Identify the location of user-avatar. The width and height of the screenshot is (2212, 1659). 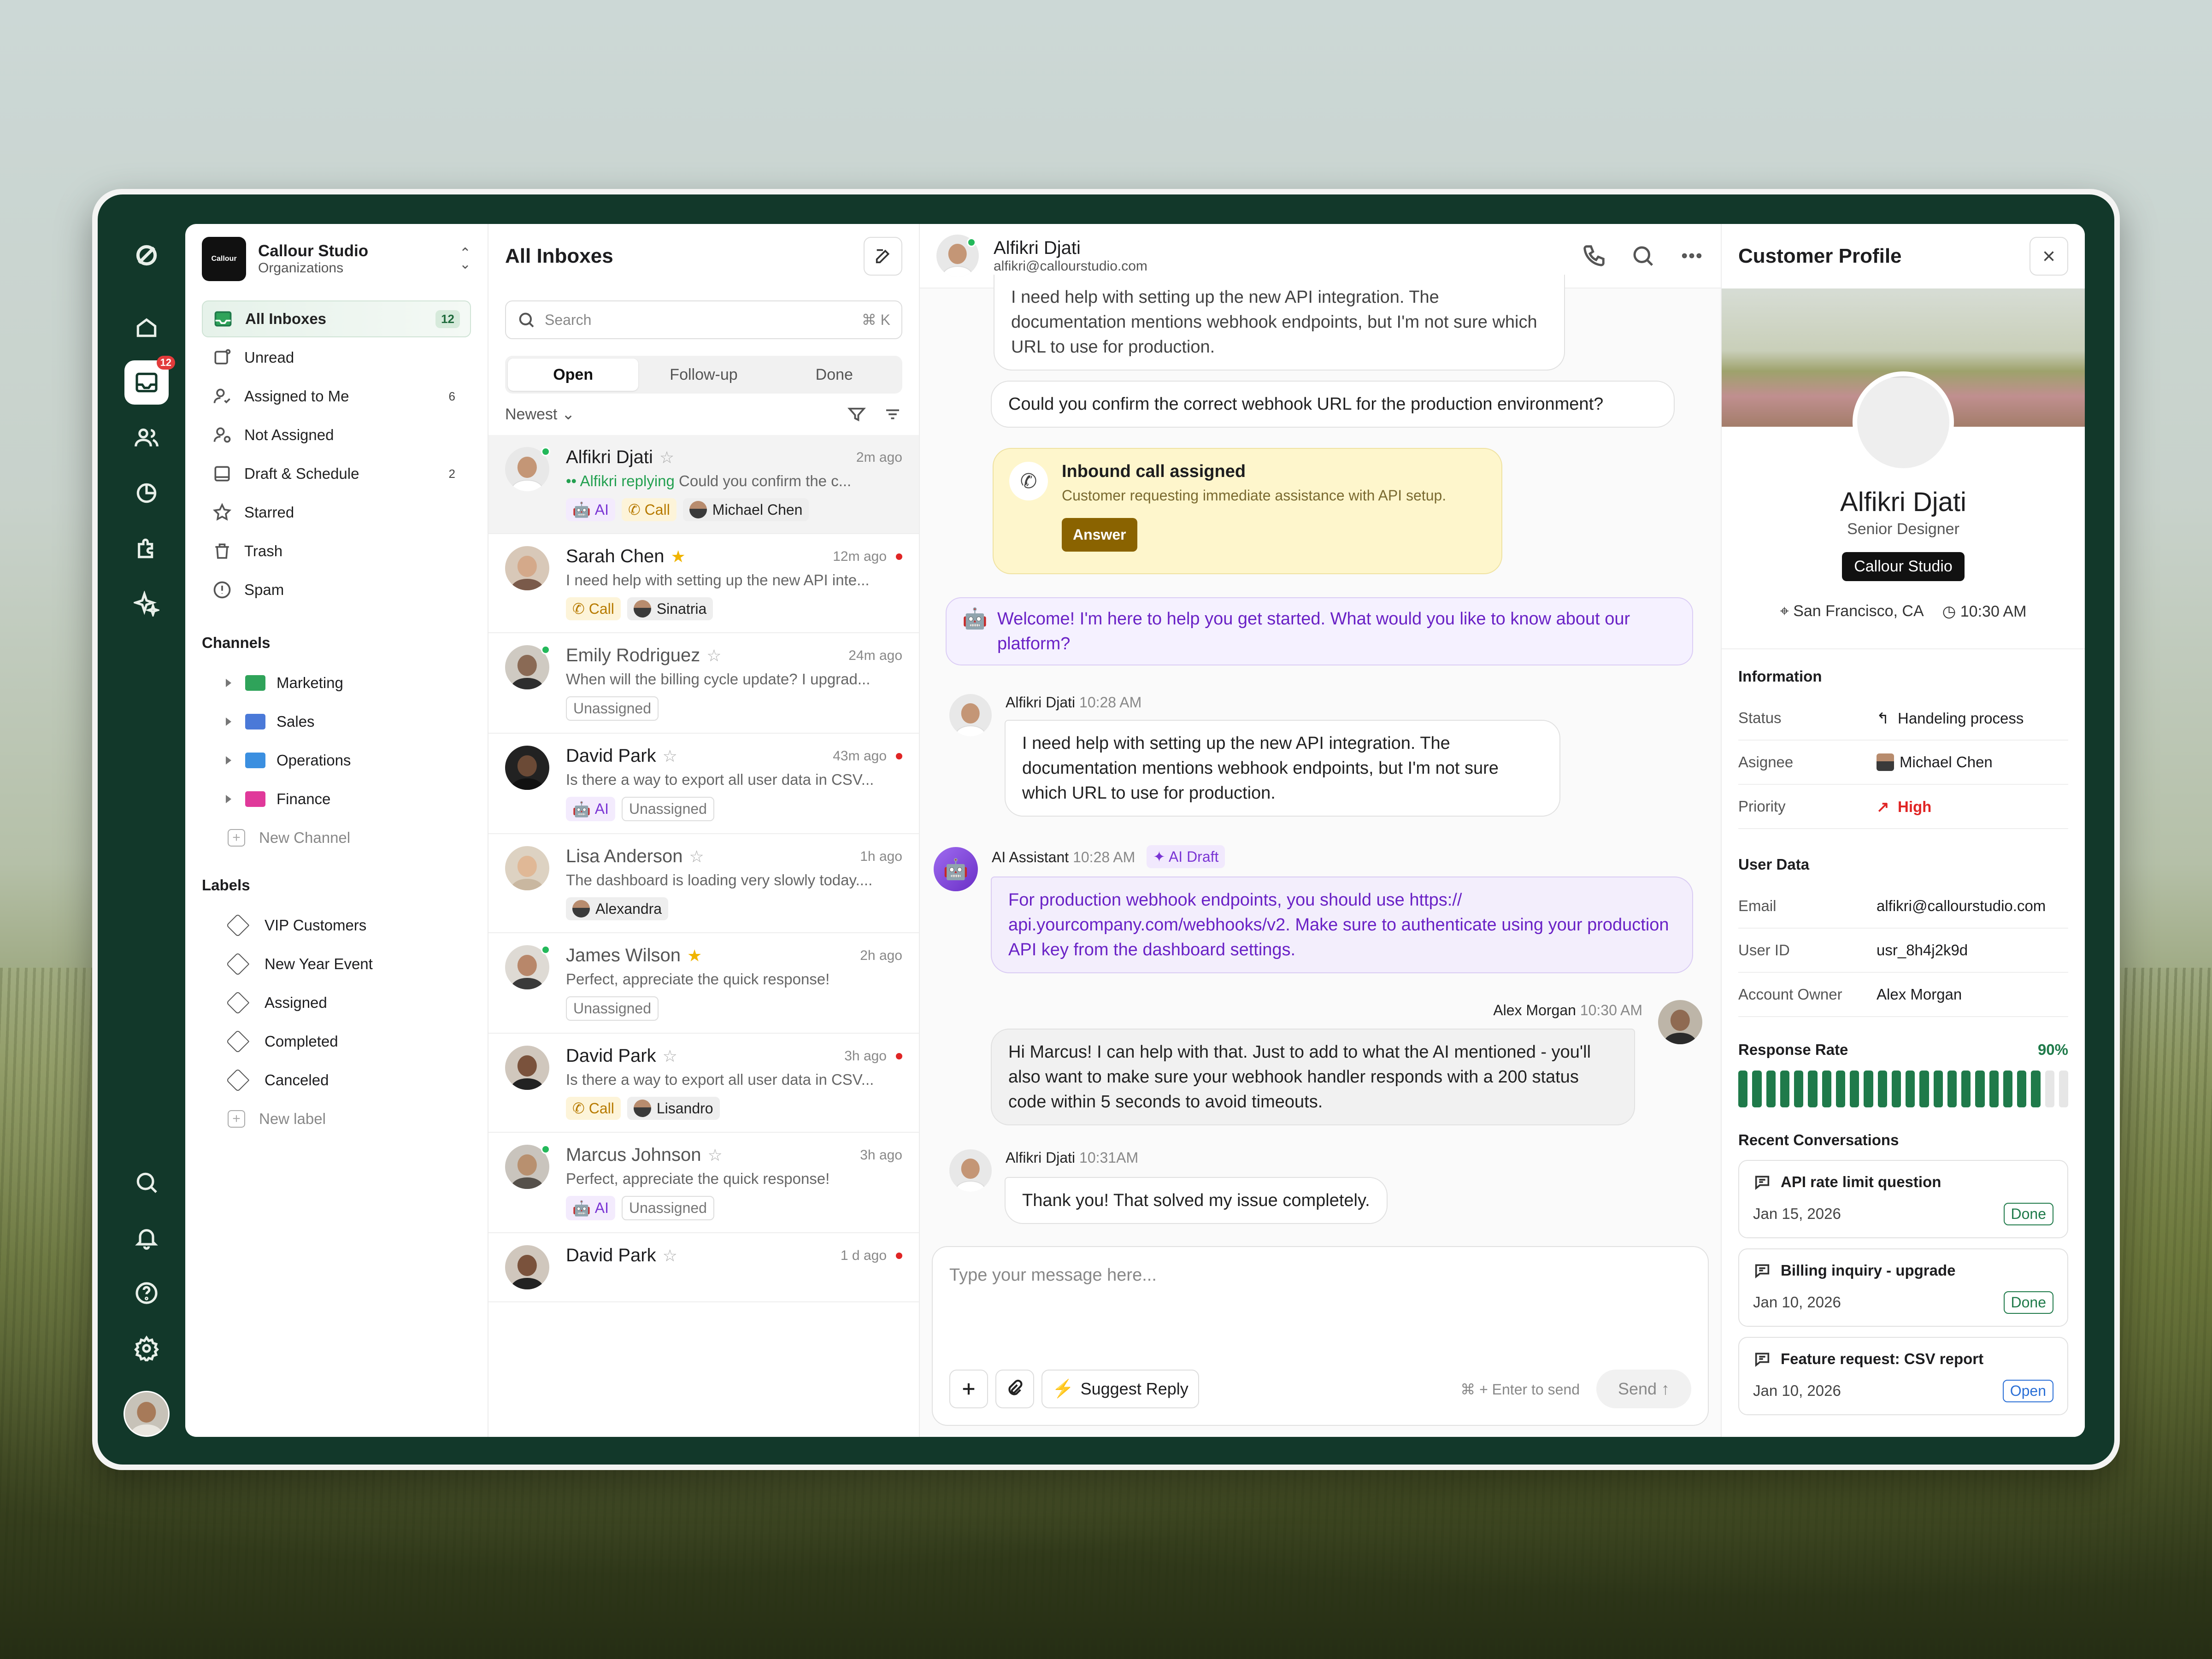
(147, 1414).